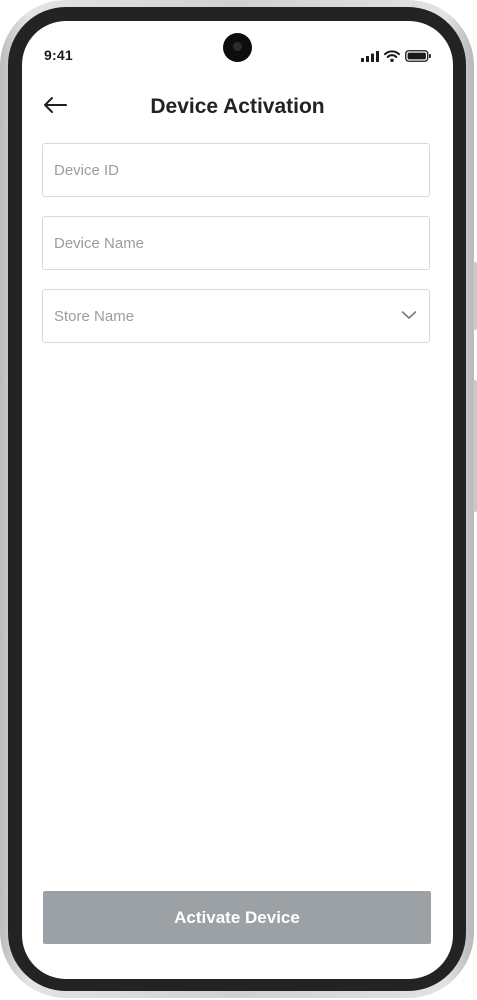  What do you see at coordinates (236, 316) in the screenshot?
I see `store-name-select: Store Name` at bounding box center [236, 316].